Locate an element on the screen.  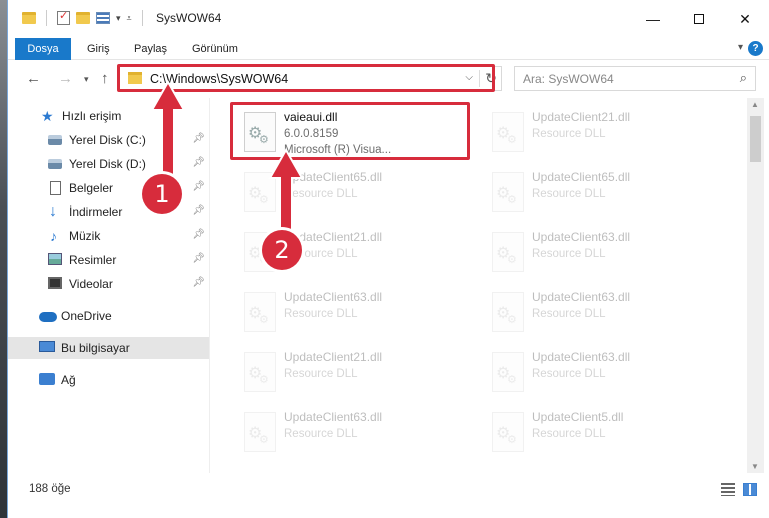
step-badge-2: 2 is located at coordinates (282, 250).